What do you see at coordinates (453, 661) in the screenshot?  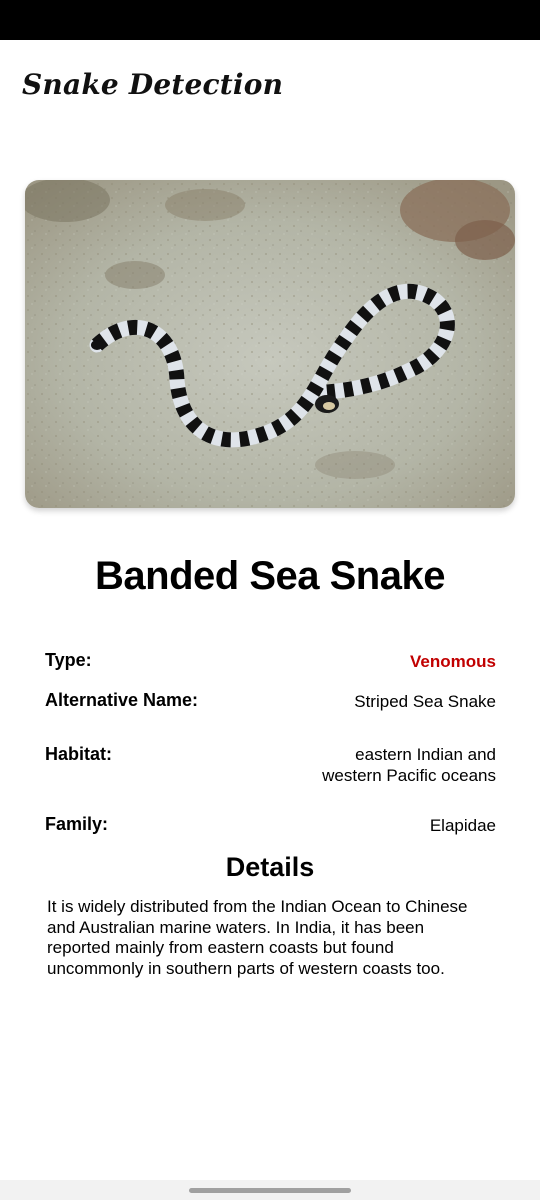 I see `type-value: Venomous` at bounding box center [453, 661].